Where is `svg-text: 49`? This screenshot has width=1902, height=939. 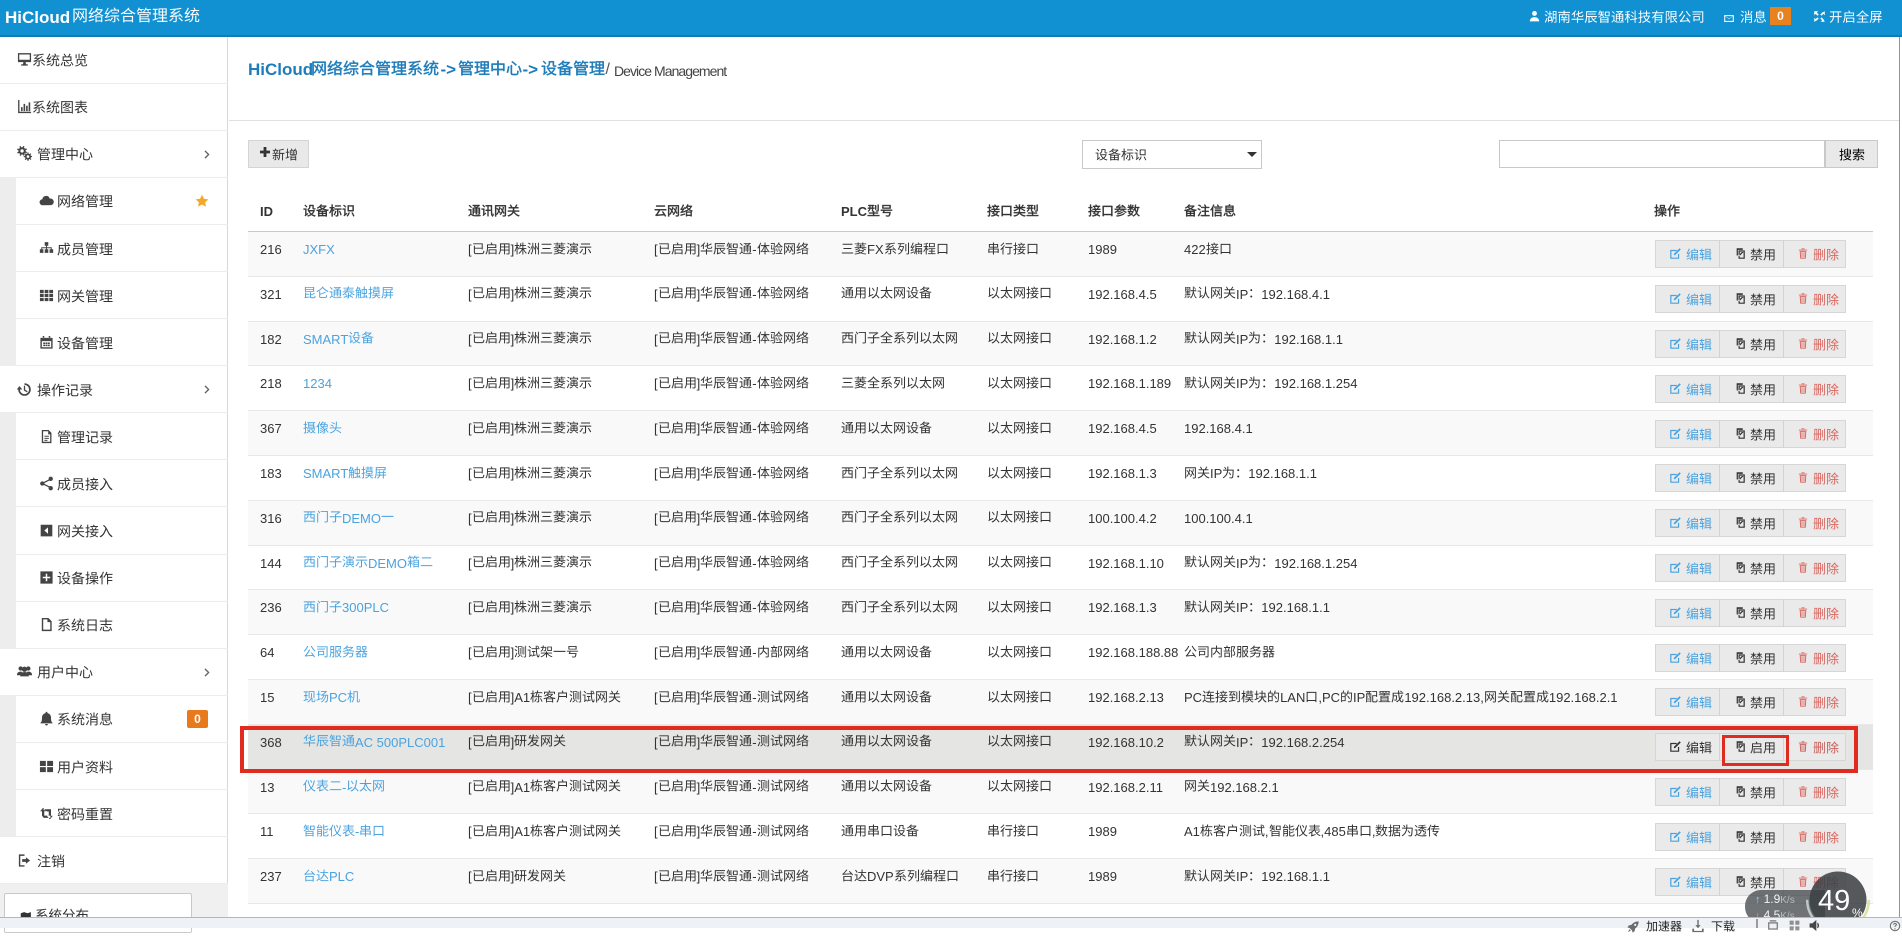 svg-text: 49 is located at coordinates (1834, 901).